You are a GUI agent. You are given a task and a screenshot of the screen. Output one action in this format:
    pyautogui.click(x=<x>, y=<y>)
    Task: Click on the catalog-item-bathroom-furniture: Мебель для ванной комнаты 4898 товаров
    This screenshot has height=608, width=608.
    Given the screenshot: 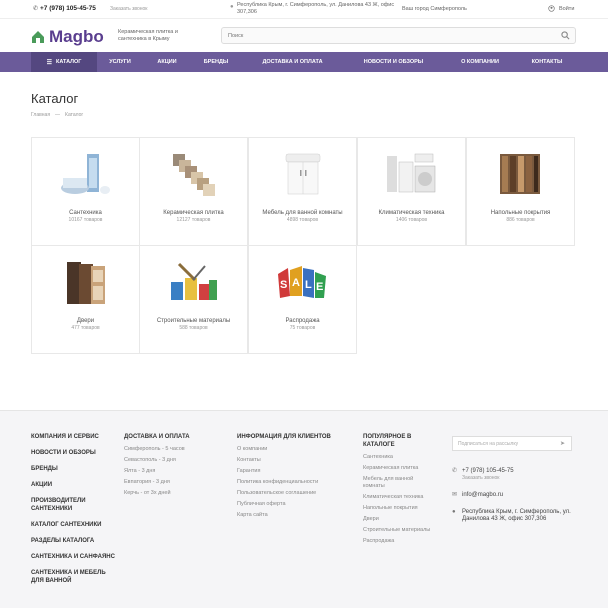 What is the action you would take?
    pyautogui.click(x=302, y=191)
    